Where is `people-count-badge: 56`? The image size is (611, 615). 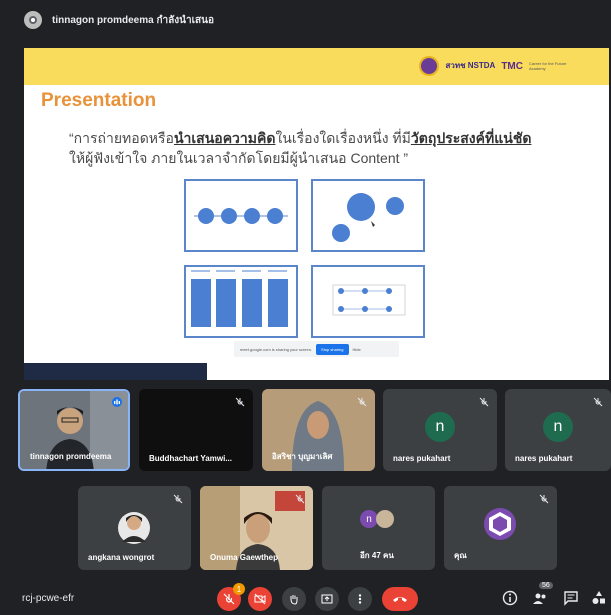
people-count-badge: 56 is located at coordinates (546, 585).